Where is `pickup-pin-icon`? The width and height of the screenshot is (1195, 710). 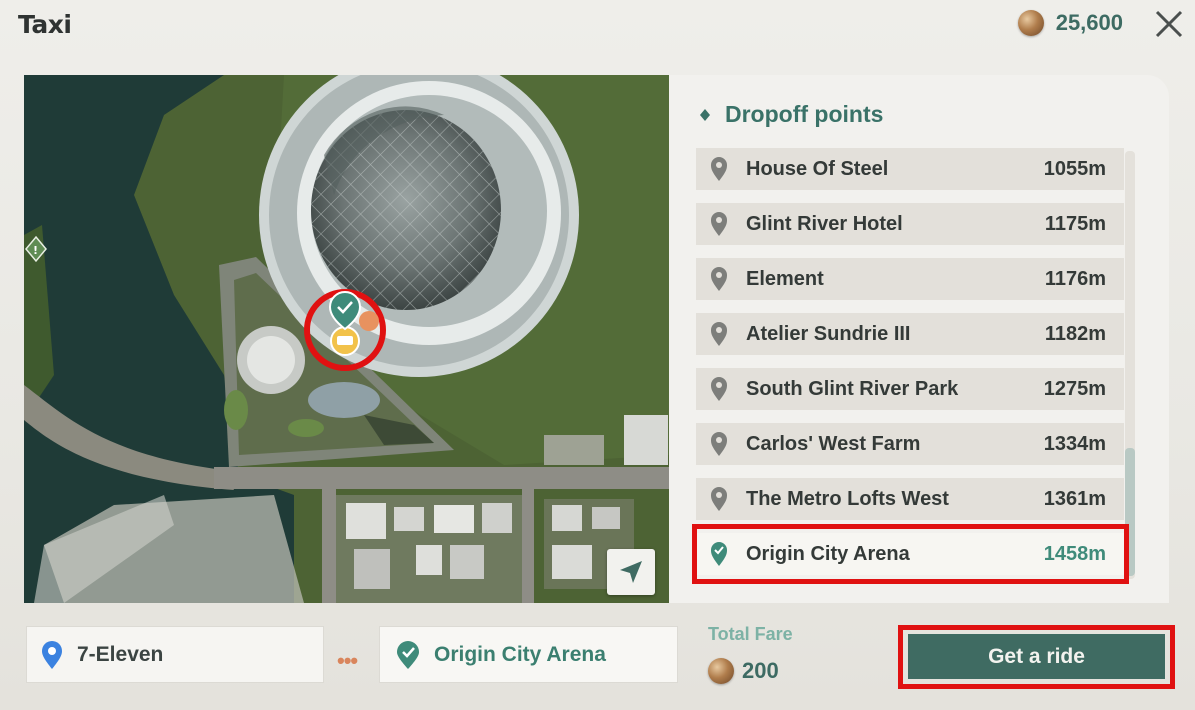
pickup-pin-icon is located at coordinates (52, 654).